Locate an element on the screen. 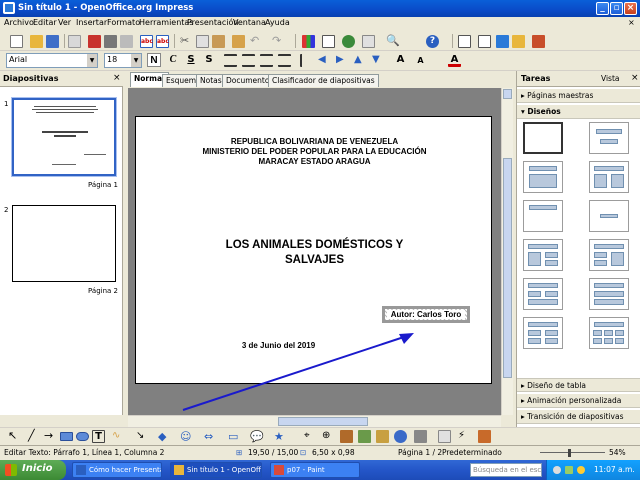  layout-content-right is located at coordinates (609, 255).